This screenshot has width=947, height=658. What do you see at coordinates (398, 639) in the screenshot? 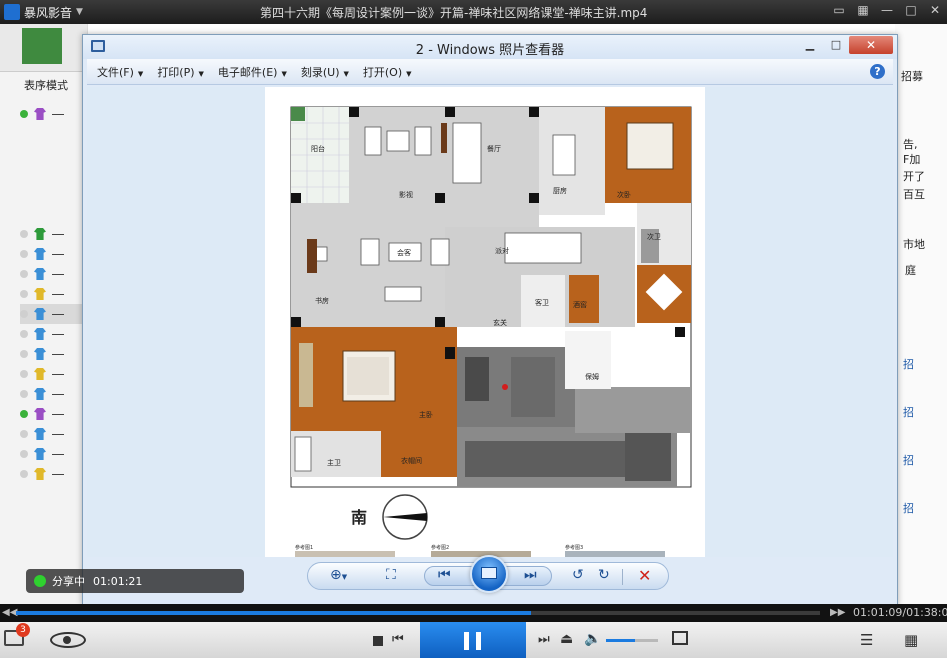
I see `previous-track-icon: ⏮` at bounding box center [398, 639].